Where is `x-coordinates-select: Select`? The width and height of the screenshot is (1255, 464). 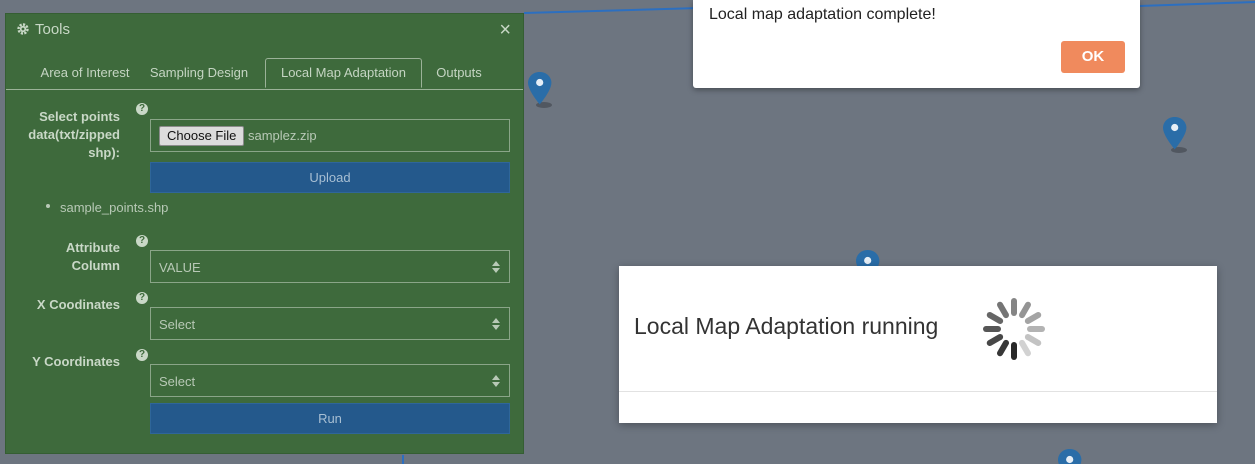
x-coordinates-select: Select is located at coordinates (330, 323).